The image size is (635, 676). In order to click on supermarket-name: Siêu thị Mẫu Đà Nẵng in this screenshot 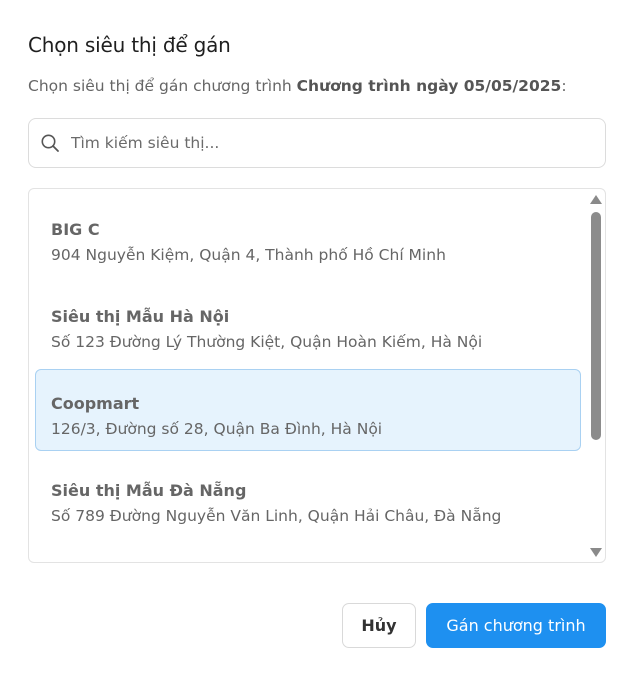, I will do `click(149, 490)`.